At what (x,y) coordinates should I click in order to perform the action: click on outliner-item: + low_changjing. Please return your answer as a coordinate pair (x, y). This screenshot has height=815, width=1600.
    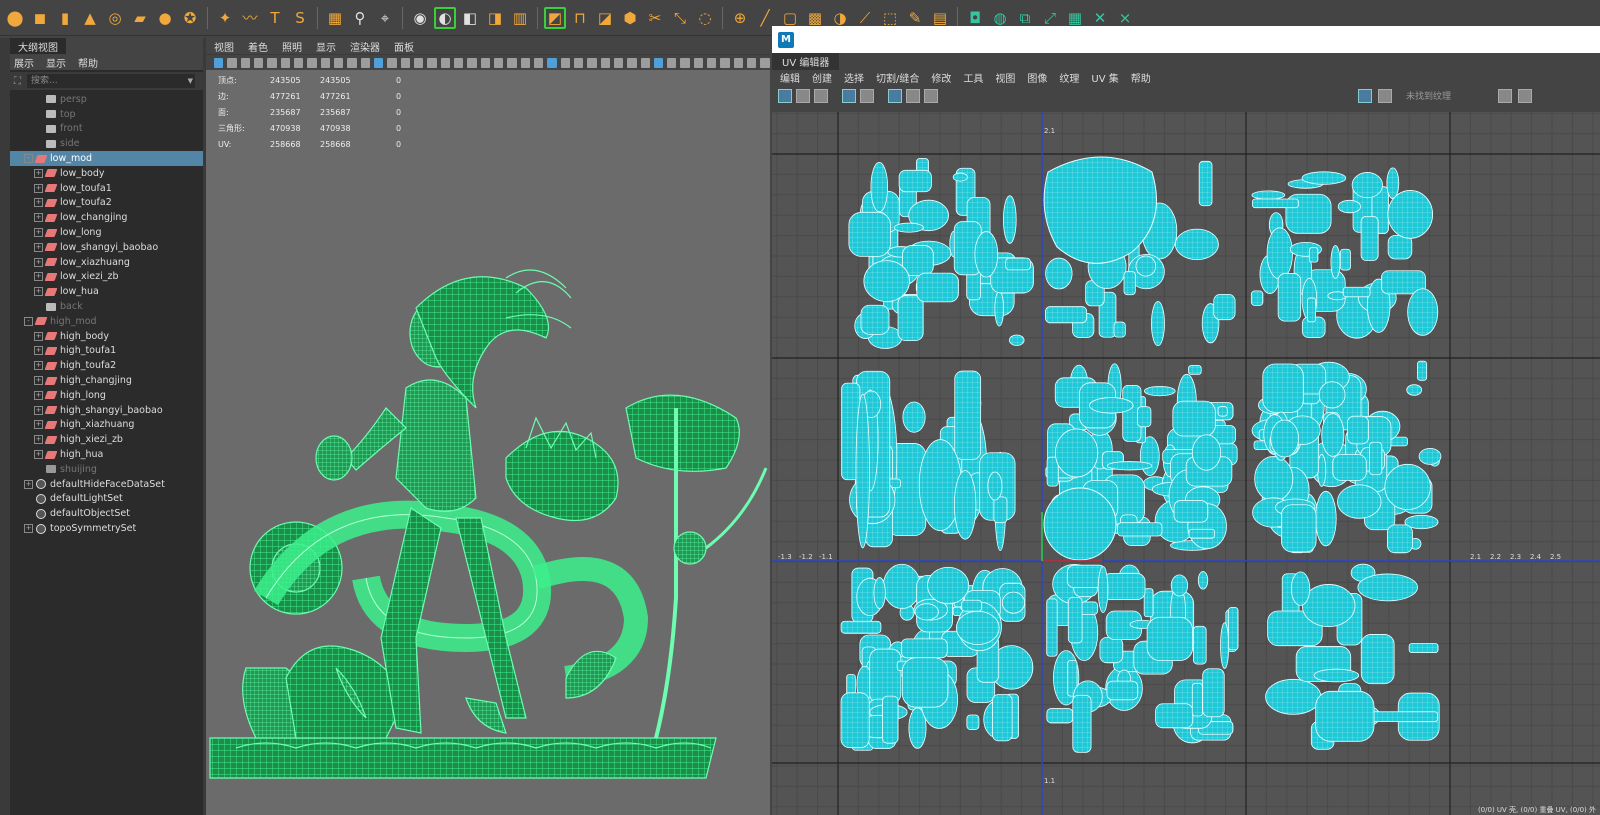
    Looking at the image, I should click on (106, 217).